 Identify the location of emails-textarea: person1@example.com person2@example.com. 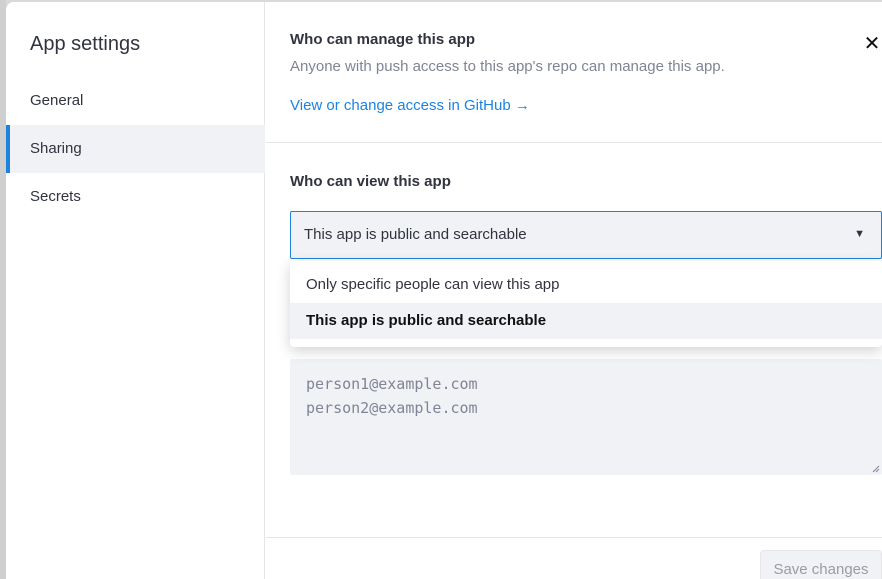
(586, 417).